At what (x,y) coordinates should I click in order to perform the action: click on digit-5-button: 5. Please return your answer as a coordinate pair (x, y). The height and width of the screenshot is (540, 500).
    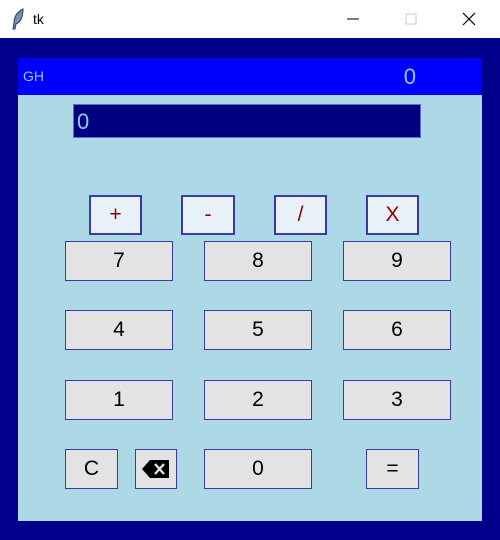
    Looking at the image, I should click on (258, 330).